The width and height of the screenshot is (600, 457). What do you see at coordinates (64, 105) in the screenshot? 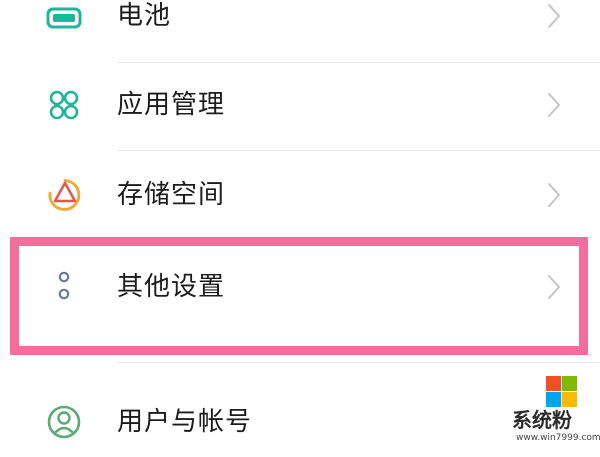
I see `apps-grid-icon` at bounding box center [64, 105].